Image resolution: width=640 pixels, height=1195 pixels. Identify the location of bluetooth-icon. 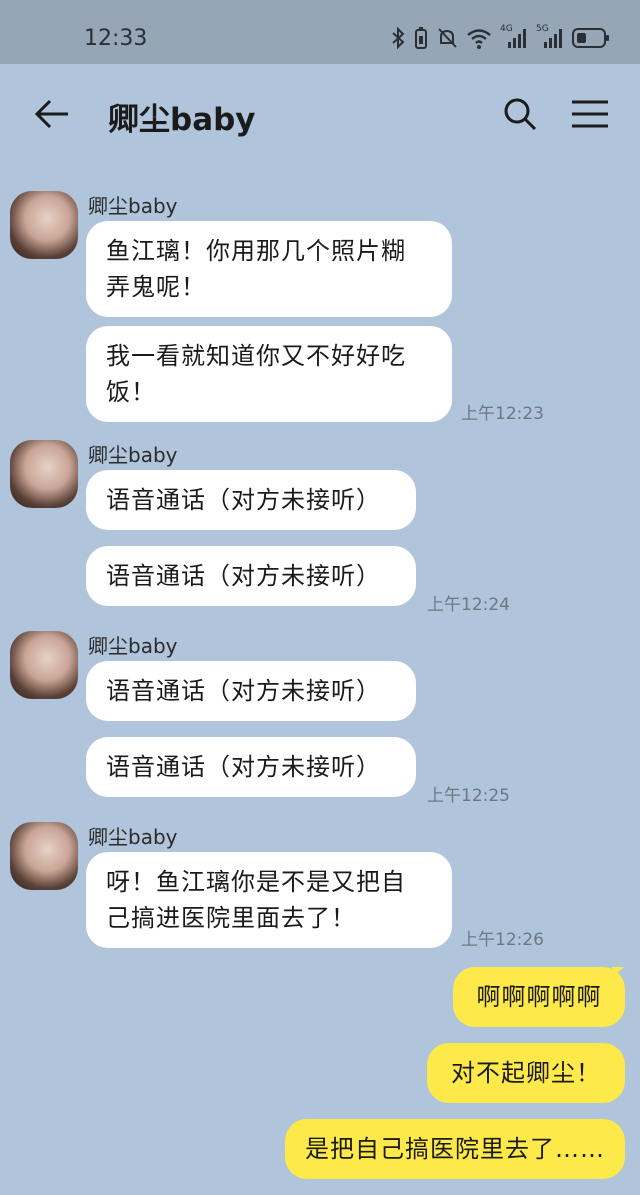
(398, 38).